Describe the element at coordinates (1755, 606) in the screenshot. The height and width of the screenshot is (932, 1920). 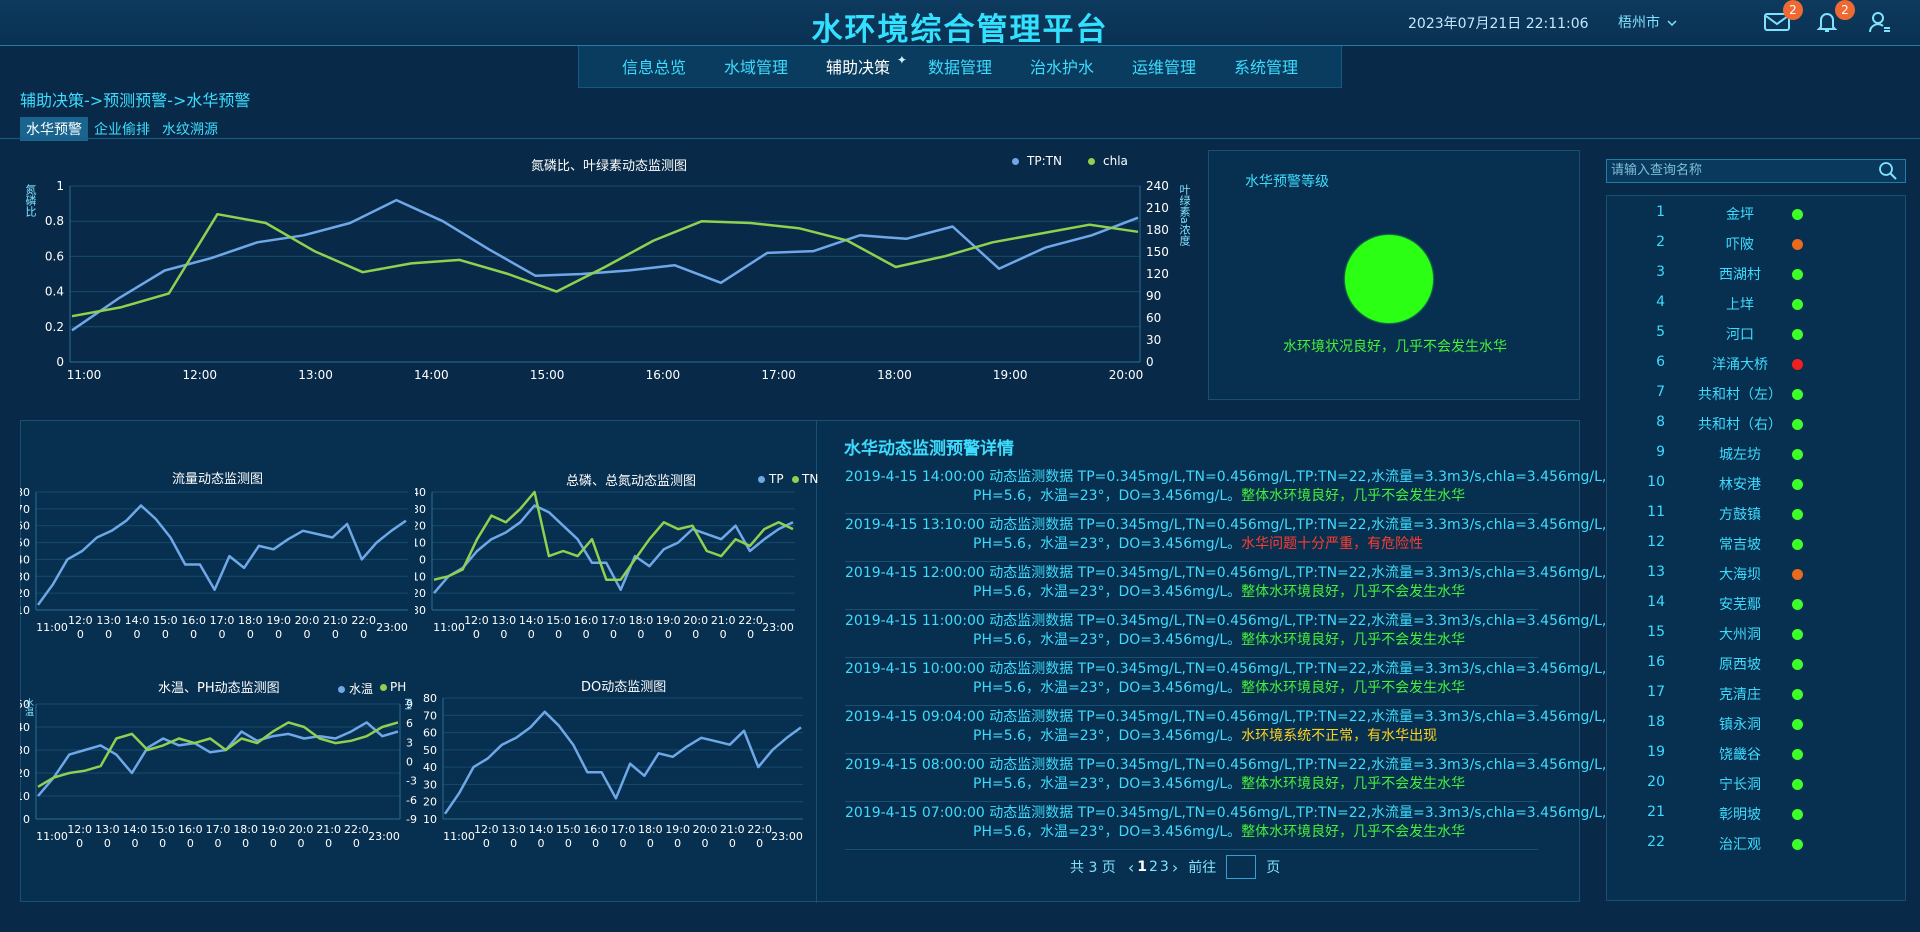
I see `station-row: 14 安芜鄢` at that location.